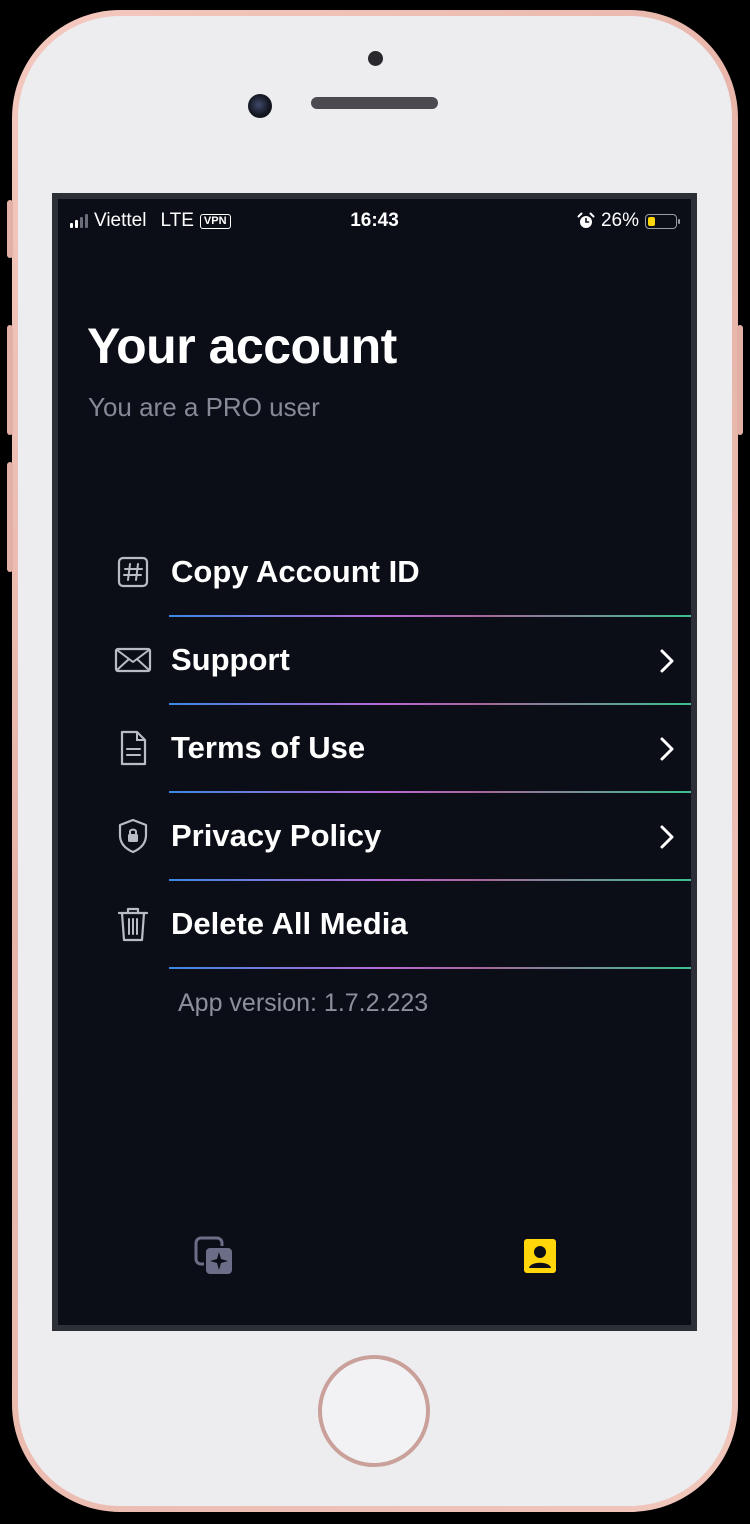 The width and height of the screenshot is (750, 1524). I want to click on volume-up-button, so click(10, 380).